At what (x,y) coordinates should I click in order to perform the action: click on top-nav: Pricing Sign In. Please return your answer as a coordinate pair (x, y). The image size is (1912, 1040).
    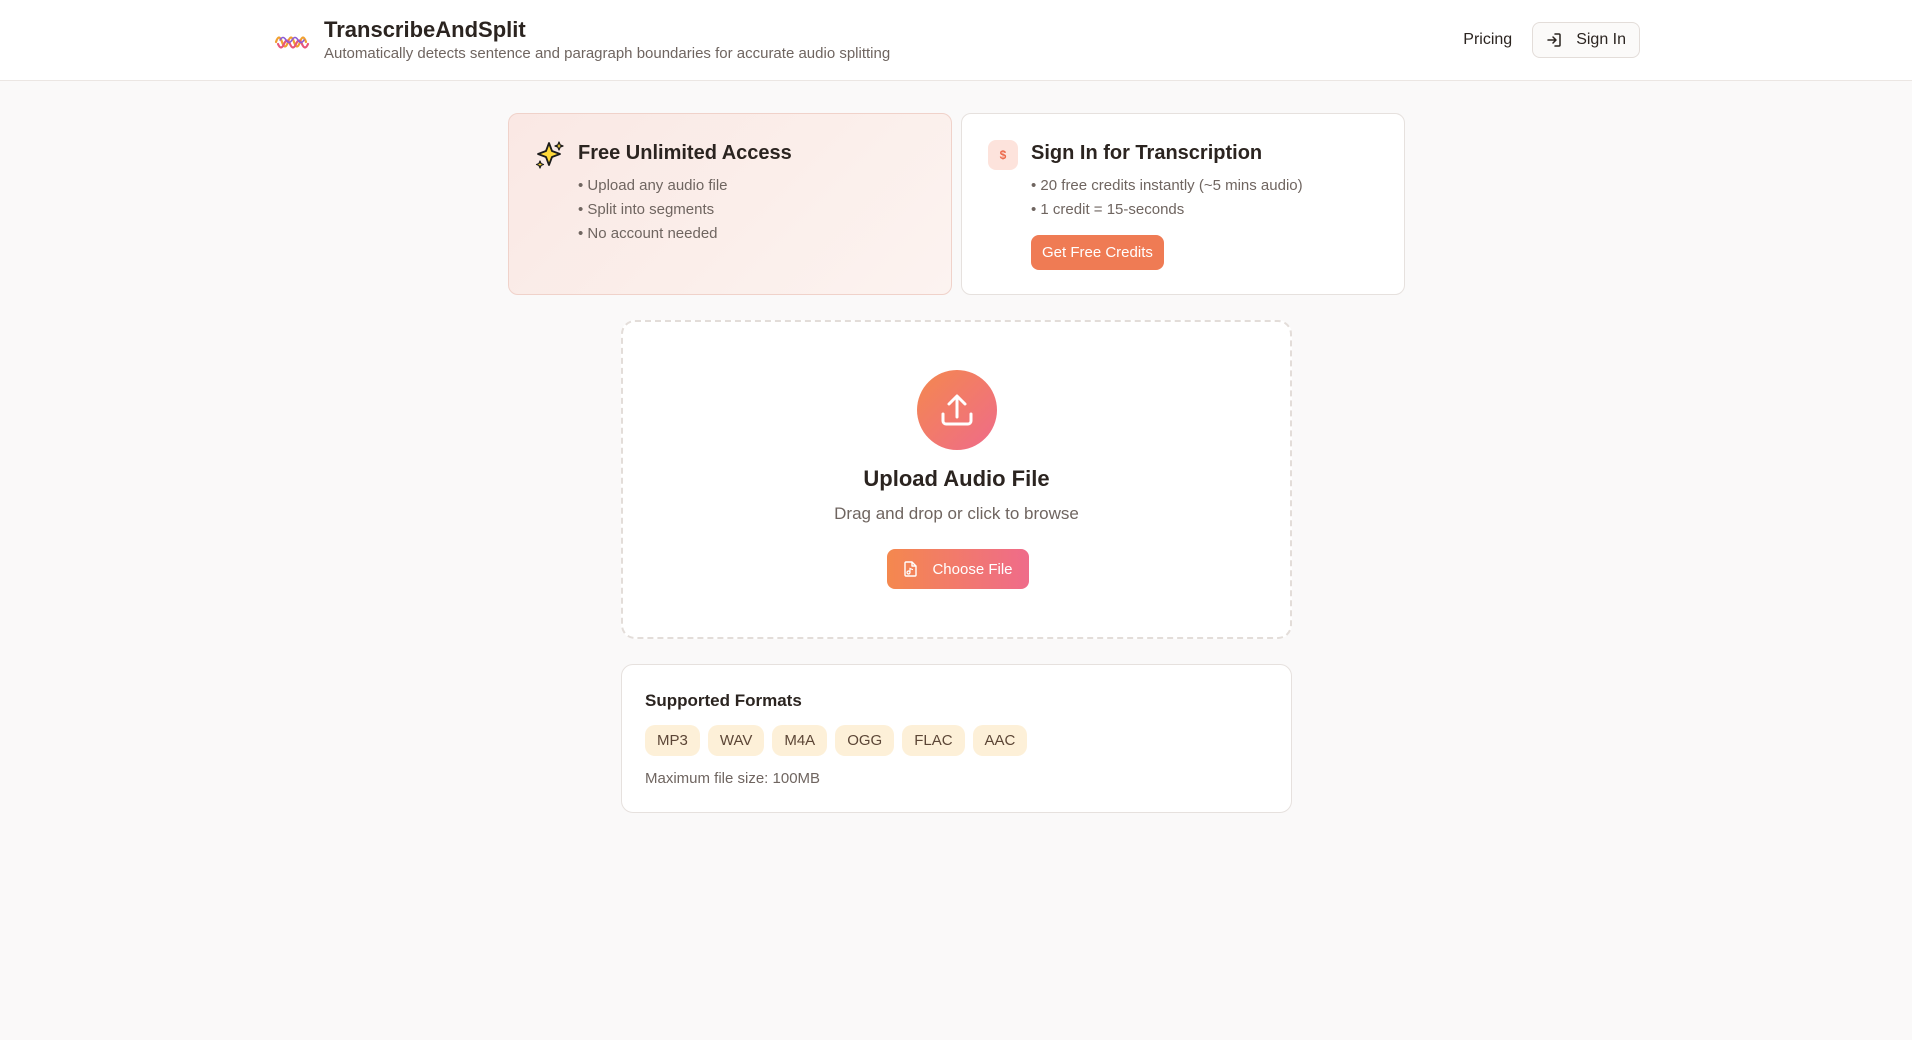
    Looking at the image, I should click on (1551, 40).